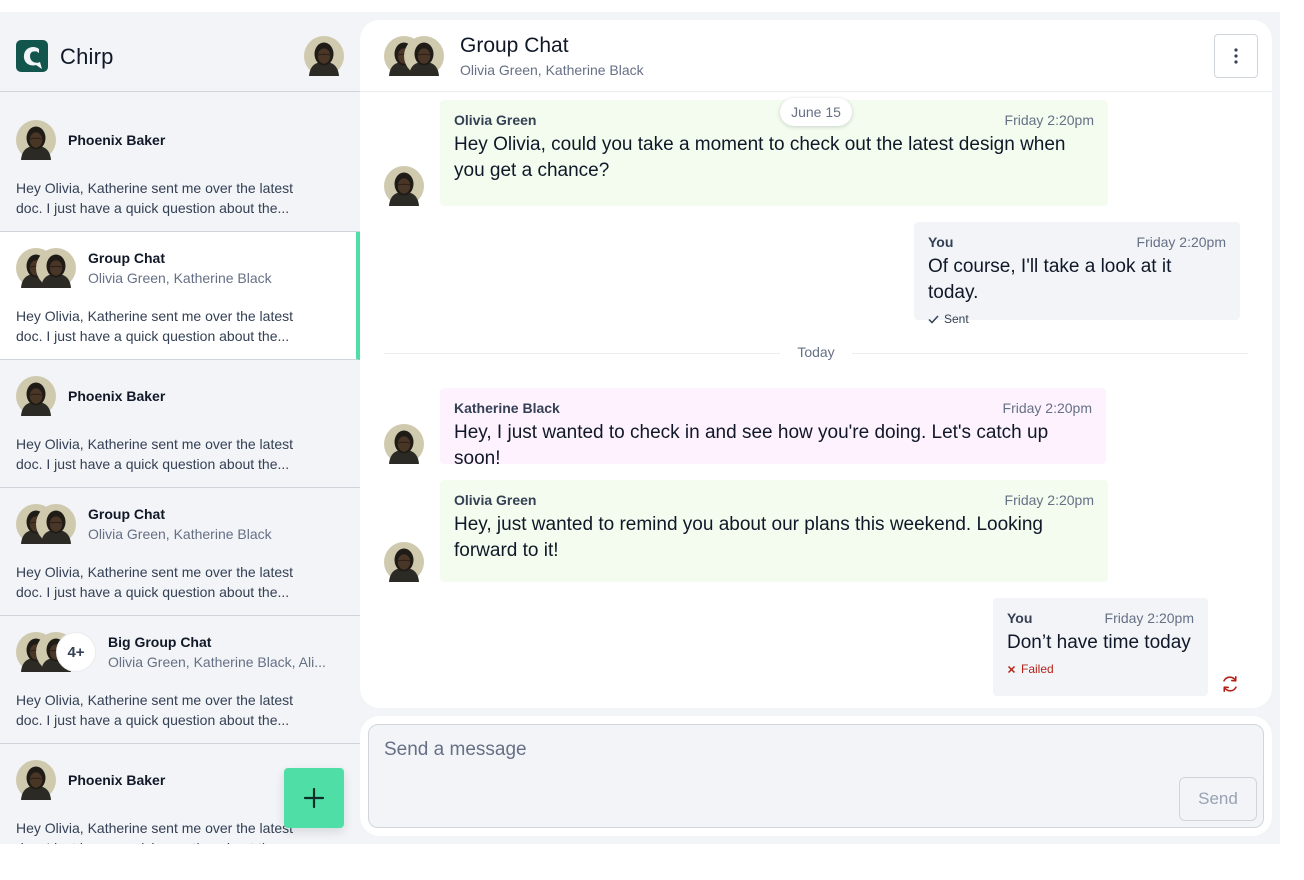 This screenshot has width=1304, height=880. Describe the element at coordinates (1050, 279) in the screenshot. I see `message-text: Of course, I'll take a look at it today.` at that location.